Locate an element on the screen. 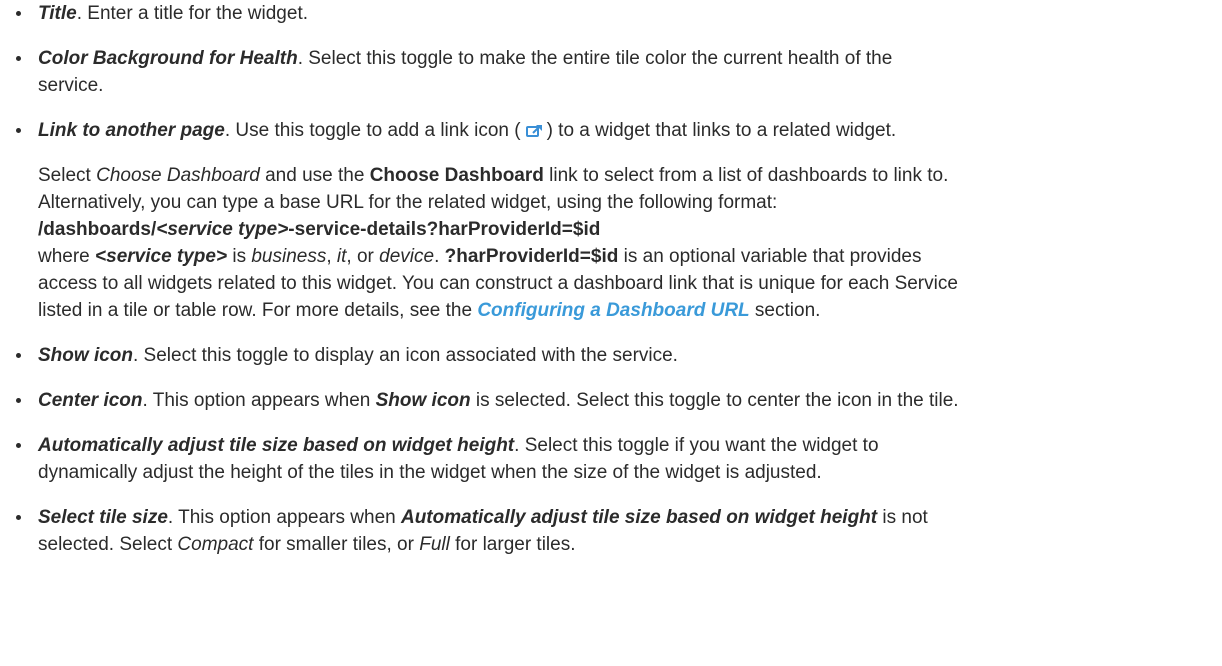  url-part: -service-details?harProviderId=$id is located at coordinates (444, 229).